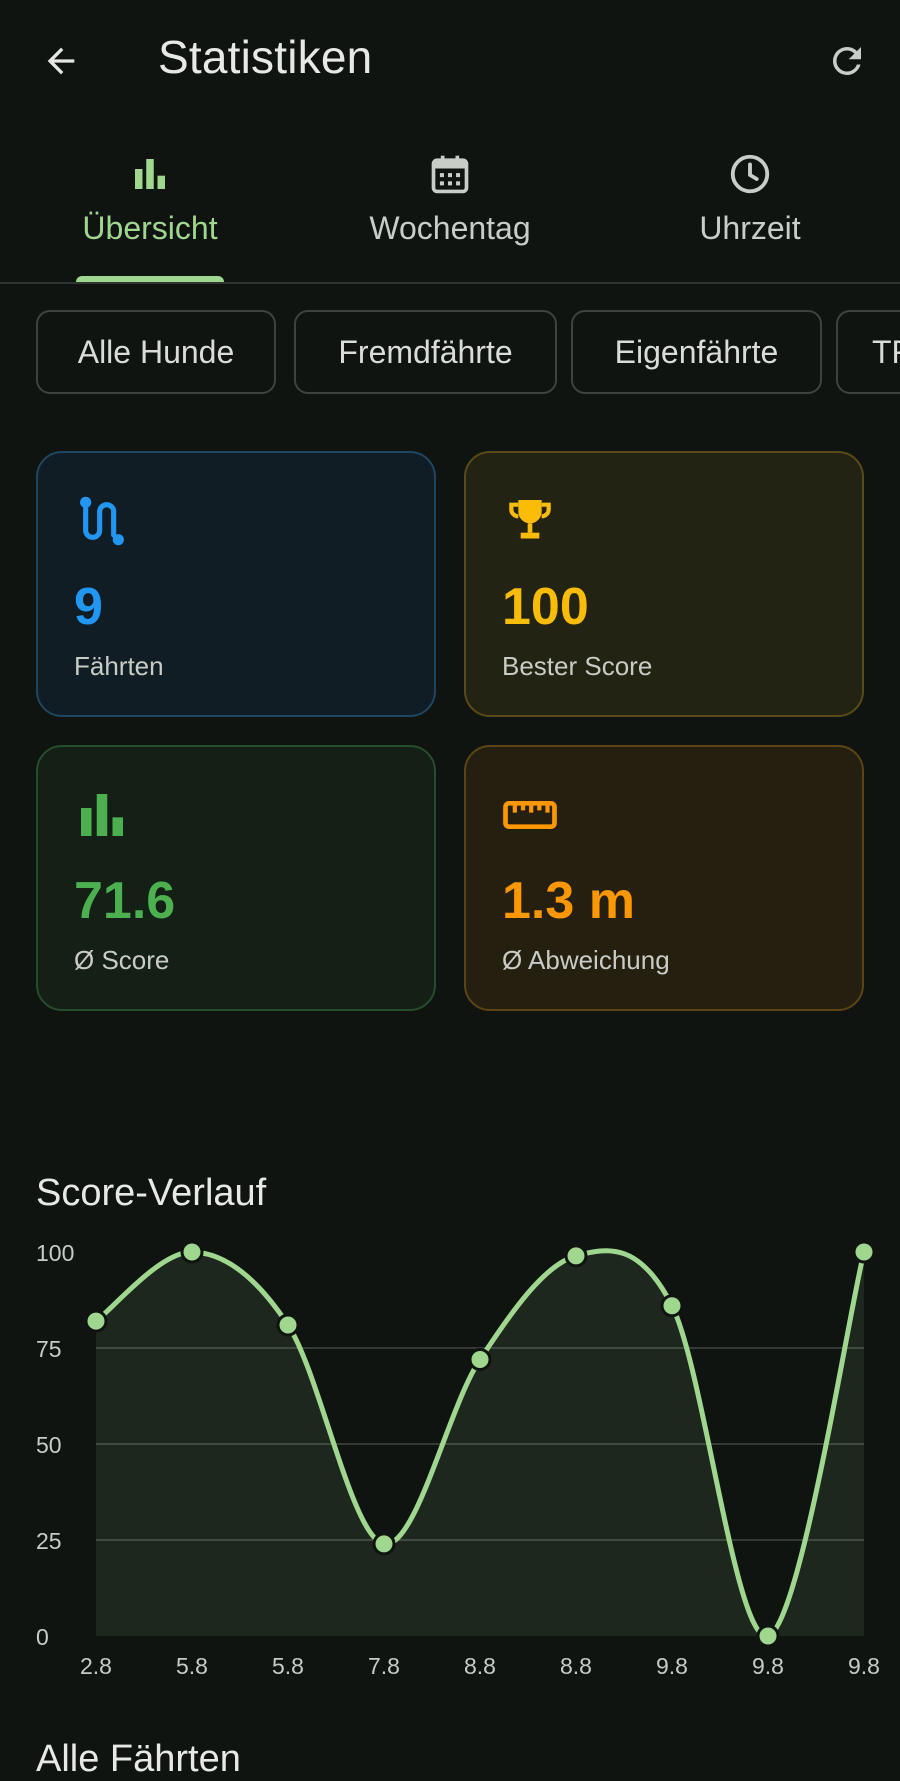 The height and width of the screenshot is (1781, 900). I want to click on y-tick-label: 50, so click(49, 1445).